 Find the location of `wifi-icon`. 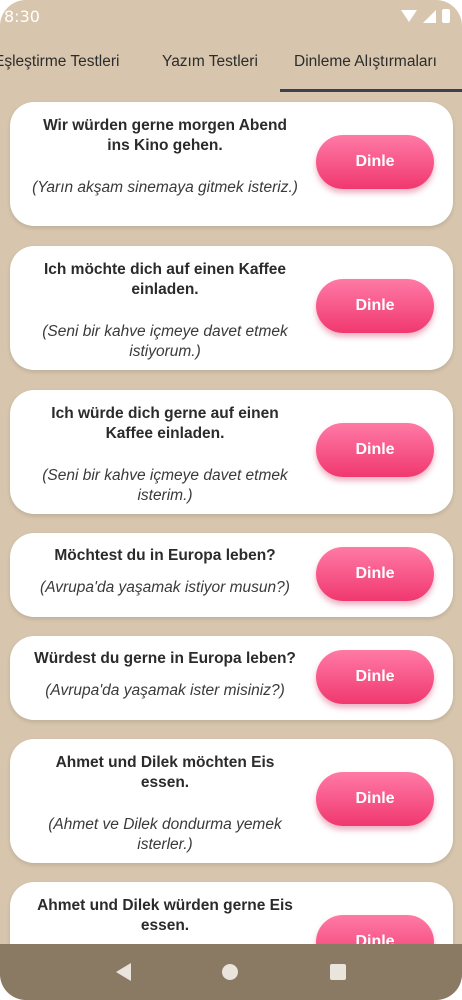

wifi-icon is located at coordinates (409, 16).